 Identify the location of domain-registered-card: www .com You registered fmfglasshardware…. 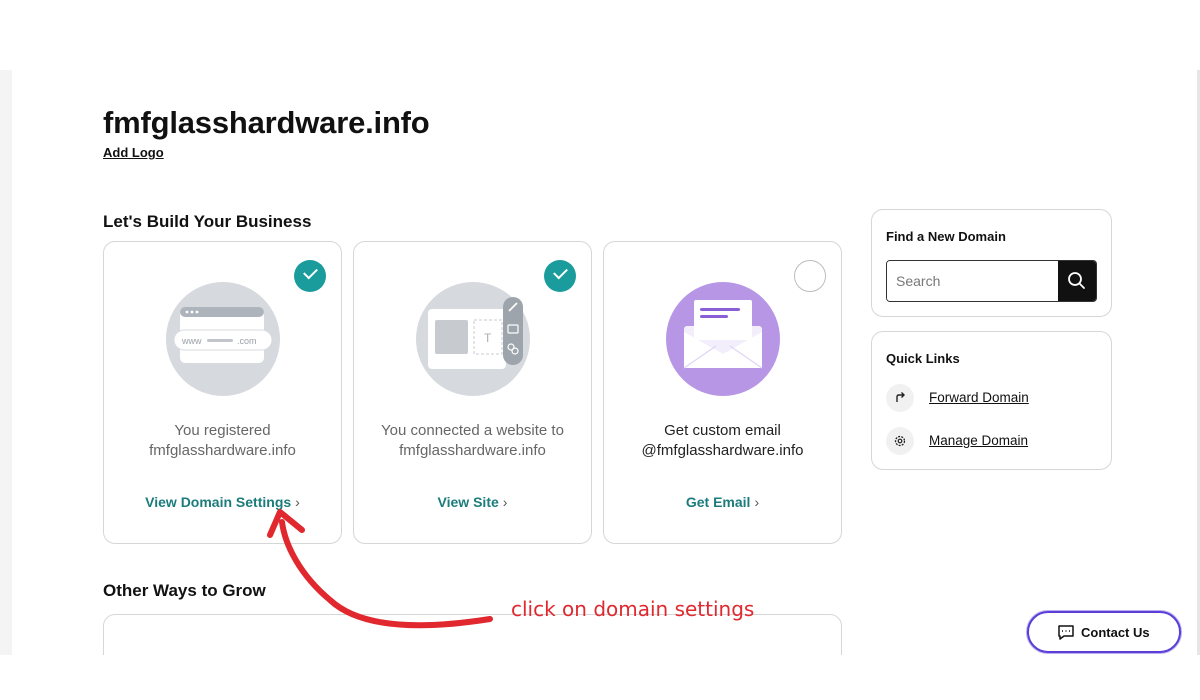
(222, 392).